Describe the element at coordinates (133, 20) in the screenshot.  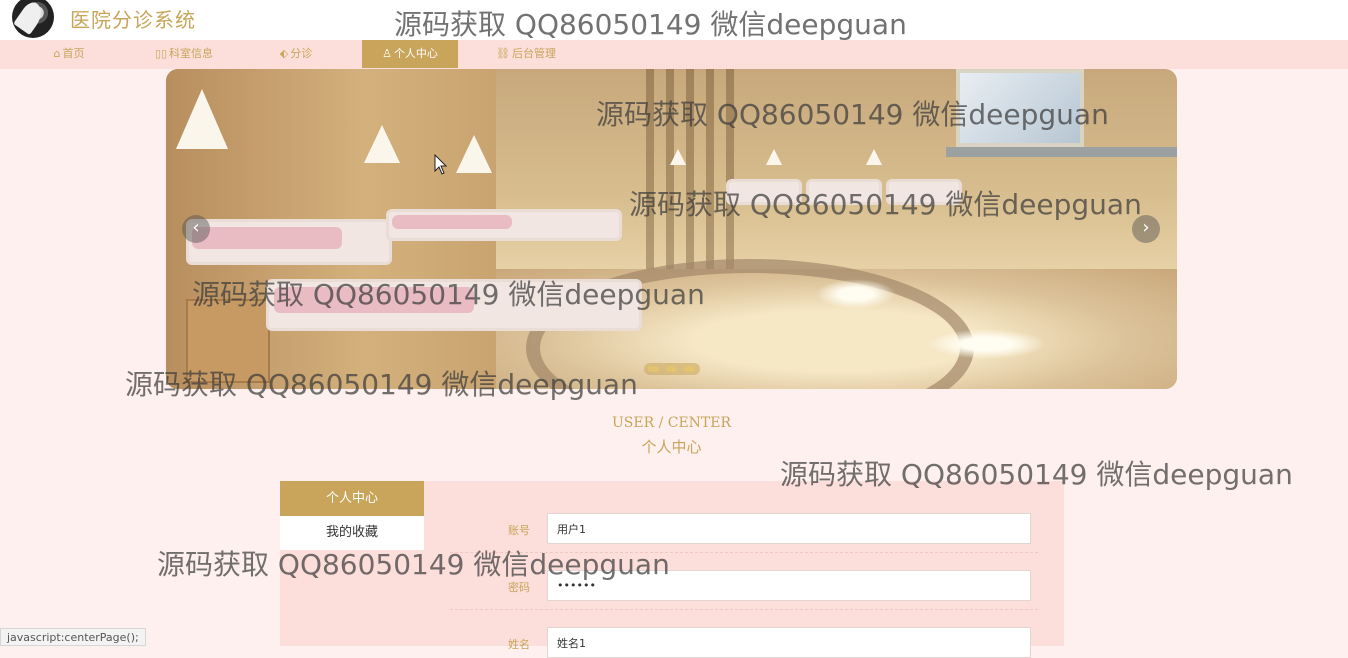
I see `site-title: 医院分诊系统` at that location.